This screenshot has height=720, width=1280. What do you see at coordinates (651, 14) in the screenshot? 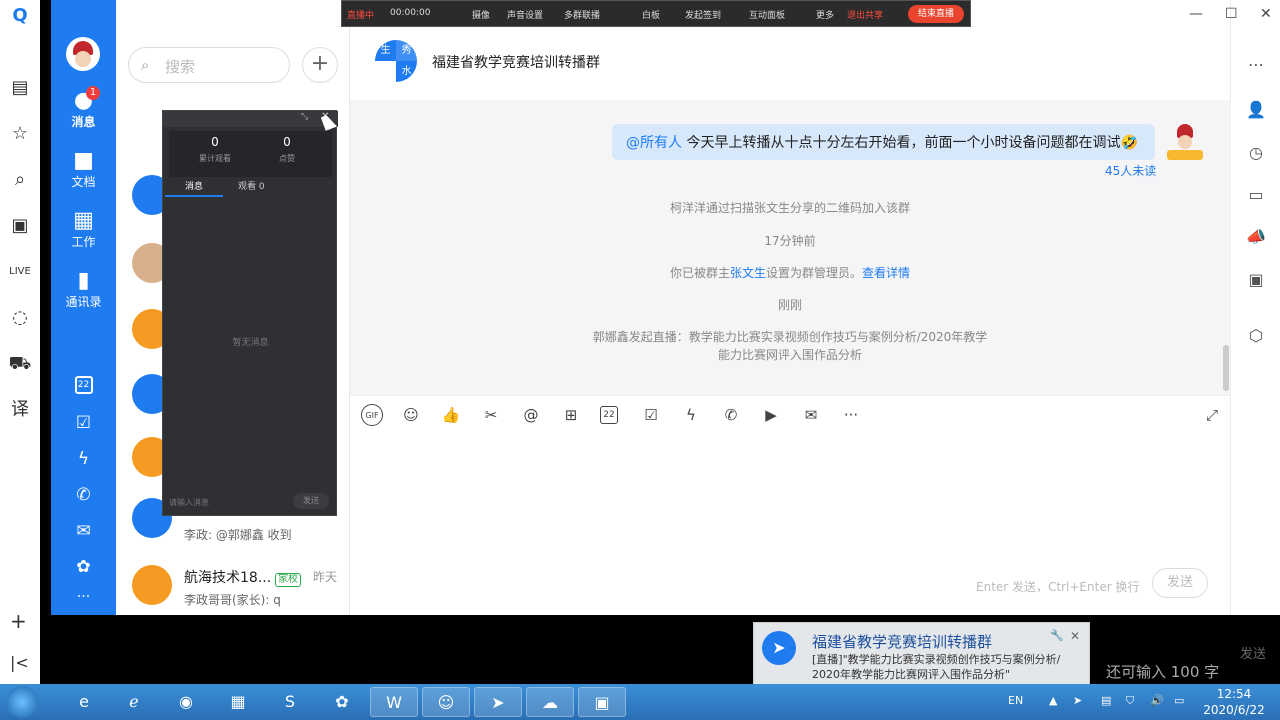
I see `whiteboard-button: 白板` at bounding box center [651, 14].